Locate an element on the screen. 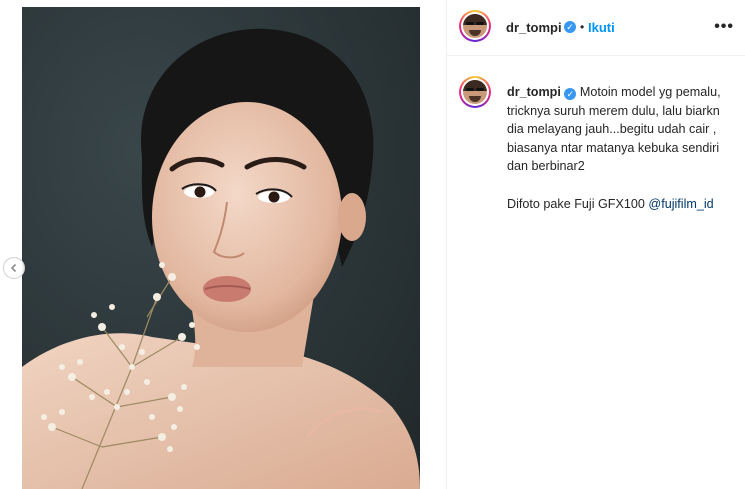 This screenshot has height=489, width=745. caption-text-line-5: dan berbinar2 is located at coordinates (546, 166).